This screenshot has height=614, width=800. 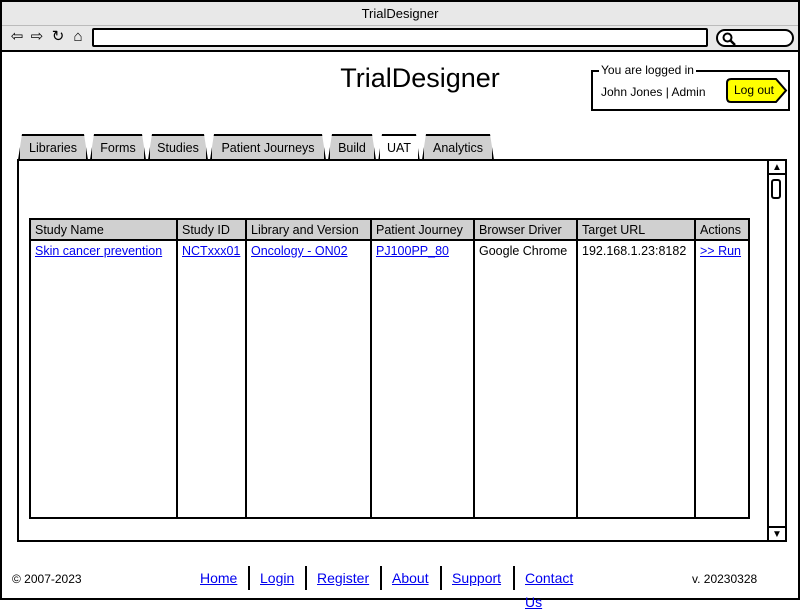 I want to click on run-action-link: >> Run, so click(x=720, y=251).